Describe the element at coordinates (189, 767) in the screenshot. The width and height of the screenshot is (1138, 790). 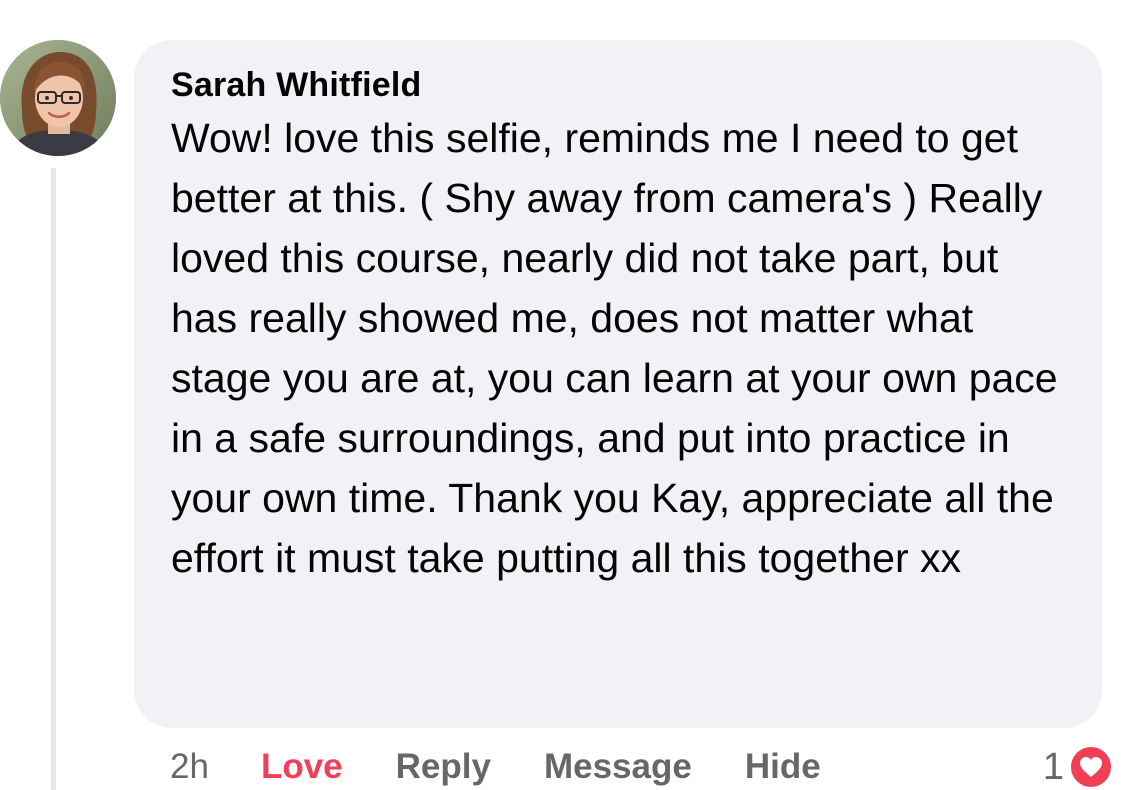
I see `comment-timestamp: 2h` at that location.